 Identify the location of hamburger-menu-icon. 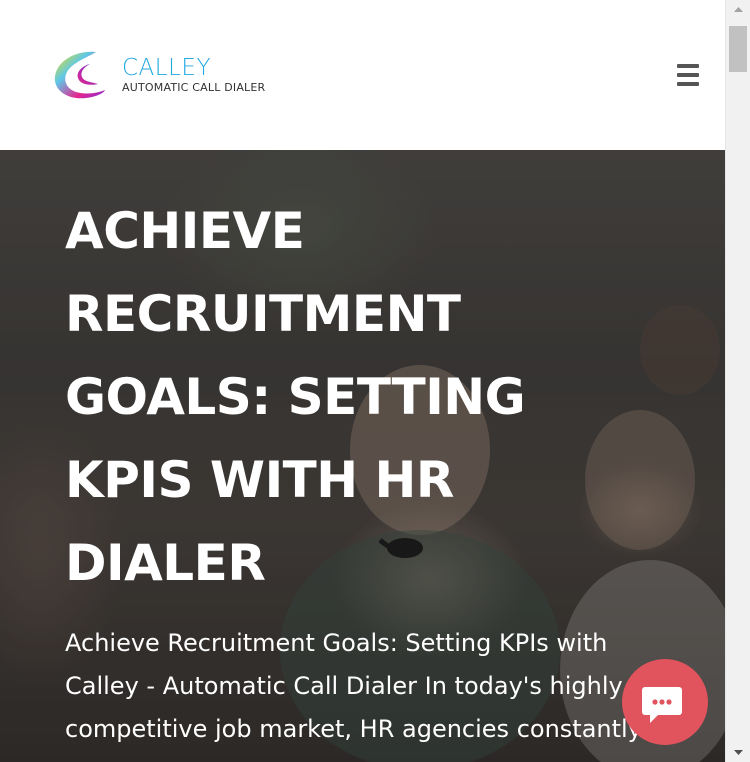
(689, 75).